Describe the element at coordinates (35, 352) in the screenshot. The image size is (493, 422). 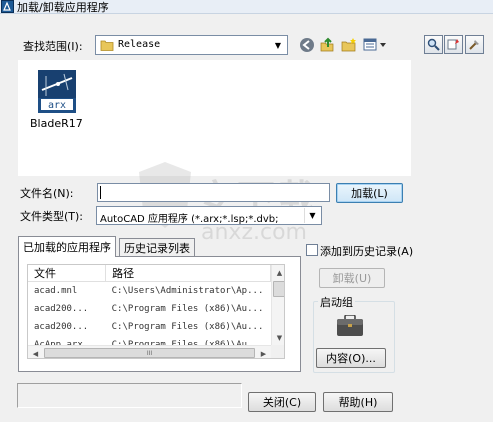
I see `scroll-left-icon: ◀` at that location.